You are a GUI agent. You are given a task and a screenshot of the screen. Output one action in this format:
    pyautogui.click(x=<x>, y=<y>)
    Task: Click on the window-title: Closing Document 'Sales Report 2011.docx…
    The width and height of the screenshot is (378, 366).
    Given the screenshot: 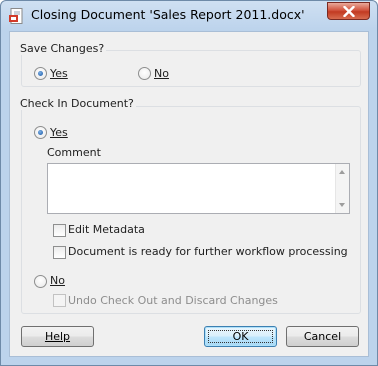 What is the action you would take?
    pyautogui.click(x=168, y=14)
    